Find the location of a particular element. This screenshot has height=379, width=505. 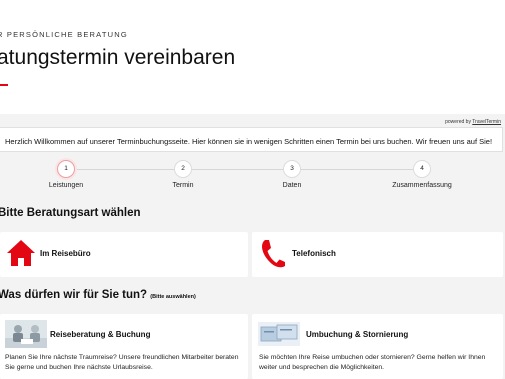

step-termin: 2 Termin is located at coordinates (183, 174).